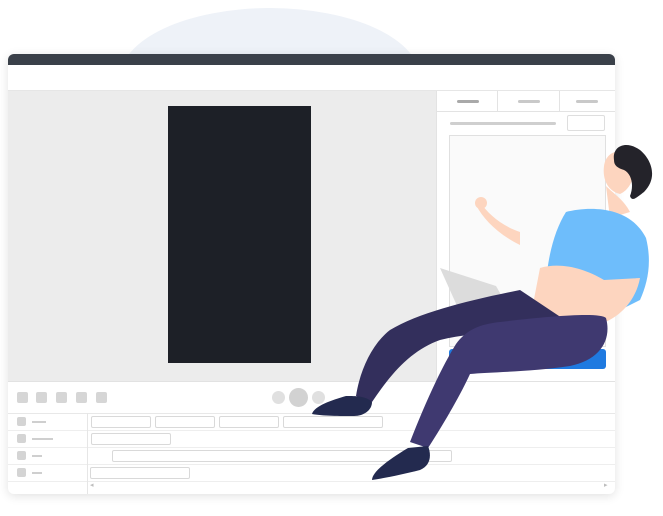  I want to click on top-toolbar, so click(311, 78).